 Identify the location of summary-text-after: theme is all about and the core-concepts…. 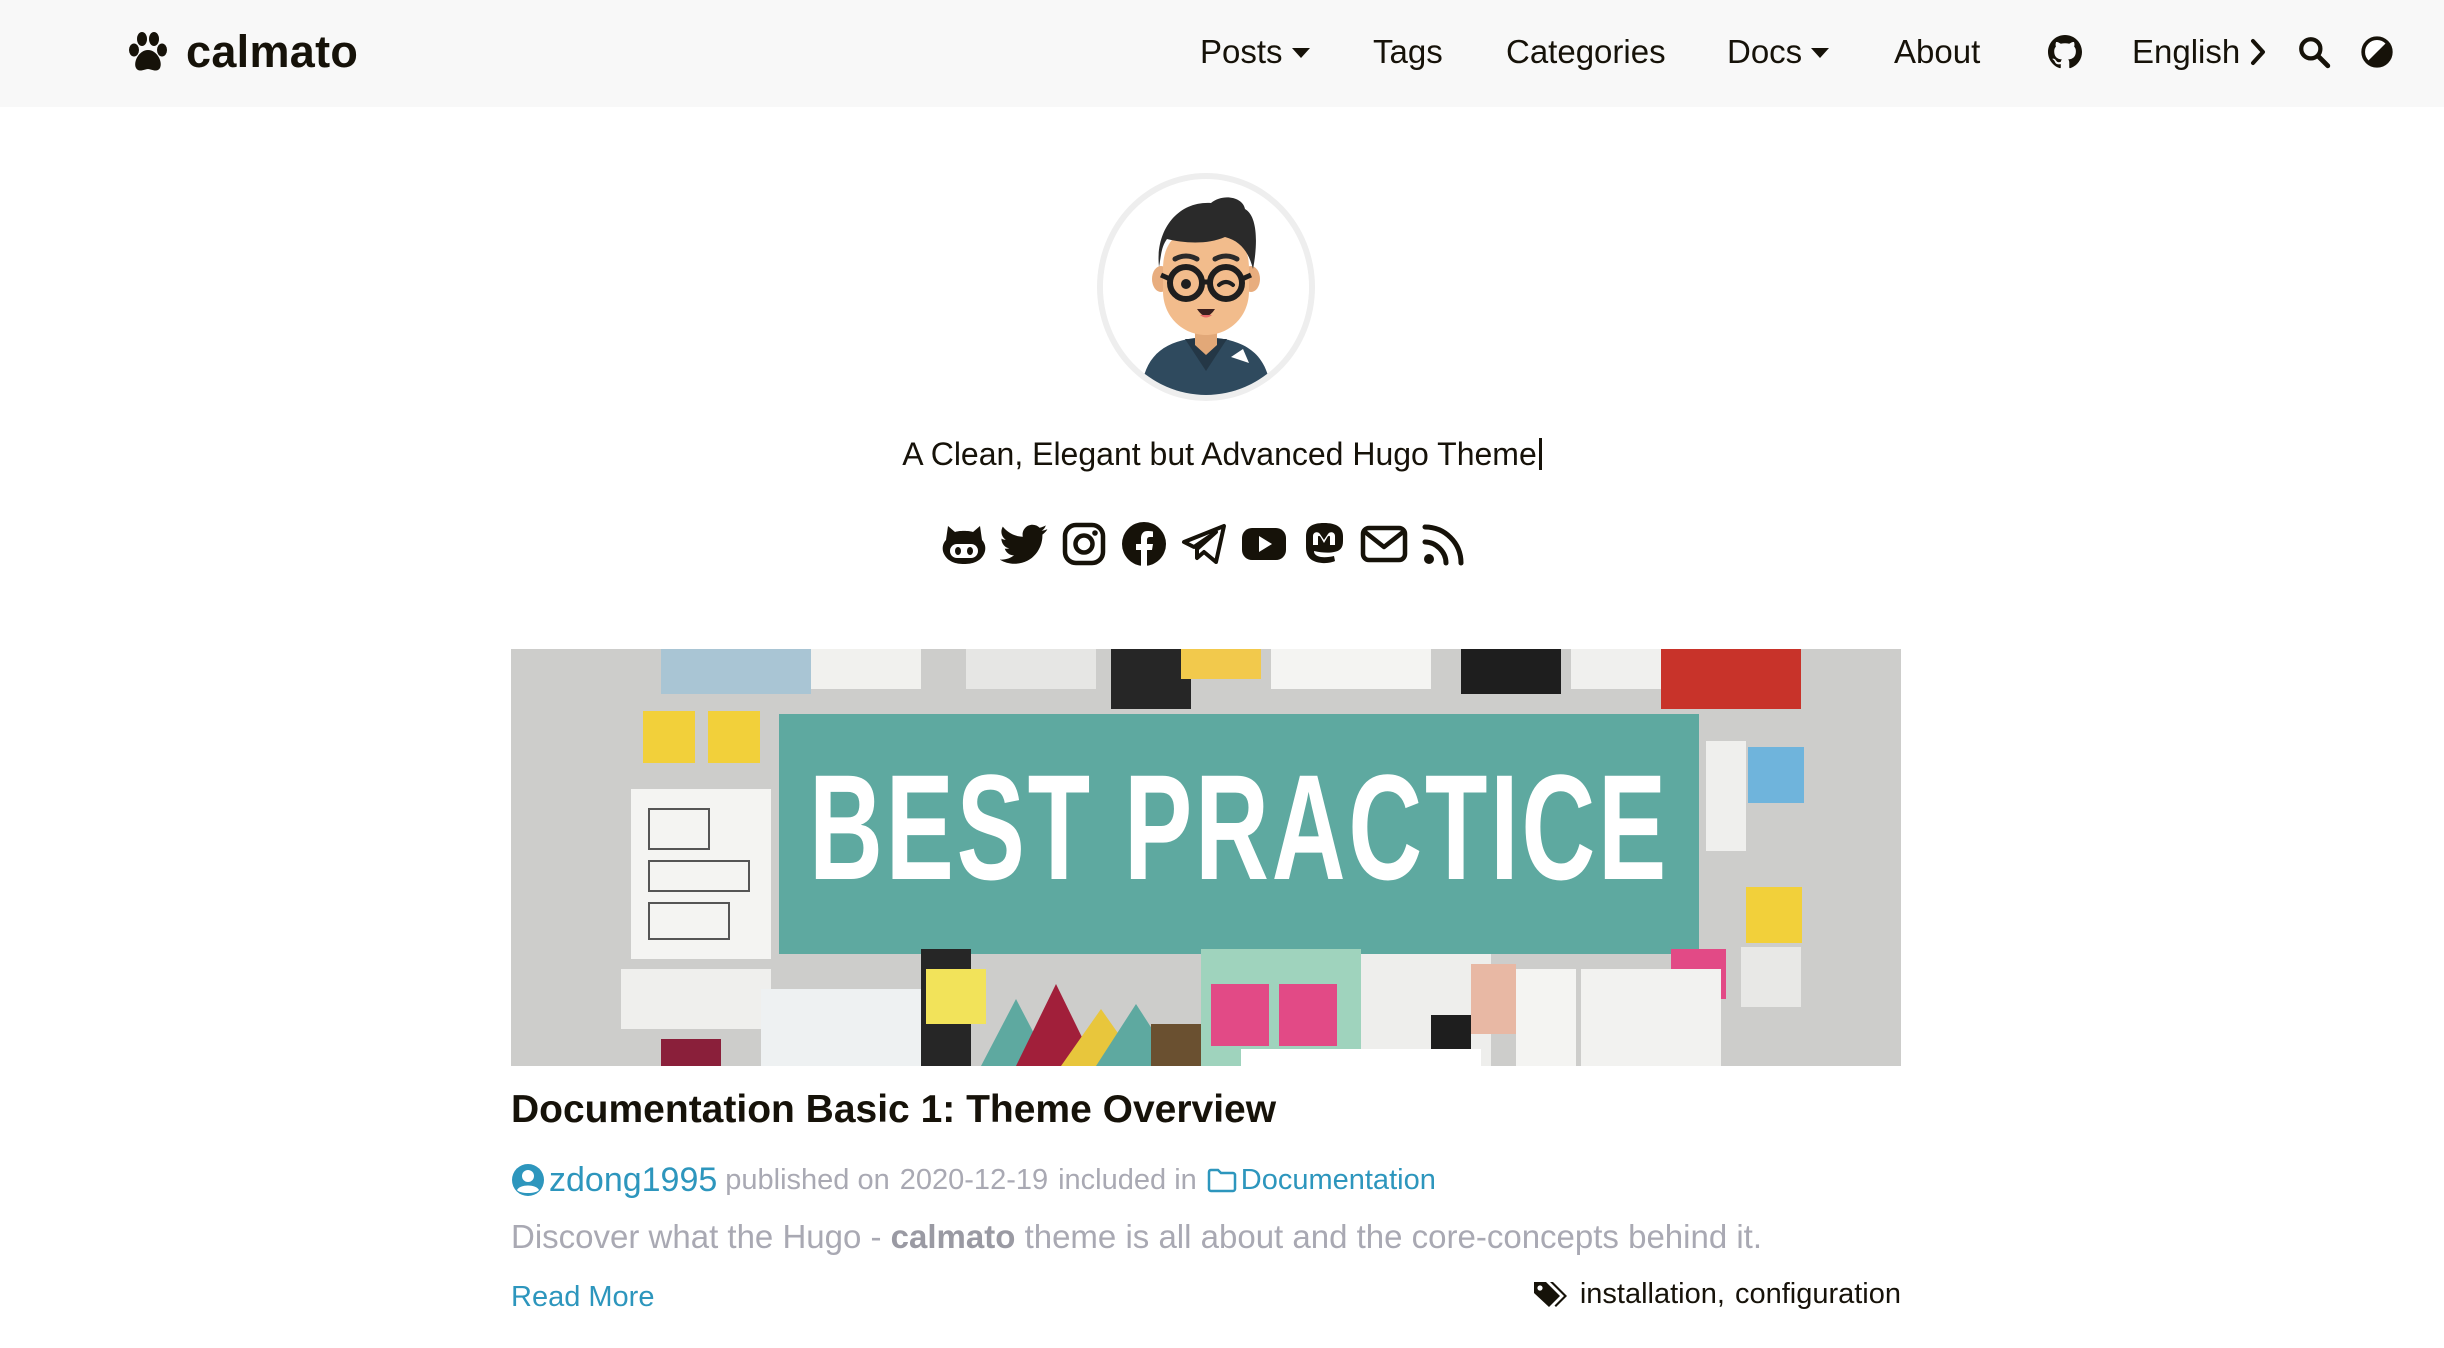
(1393, 1236).